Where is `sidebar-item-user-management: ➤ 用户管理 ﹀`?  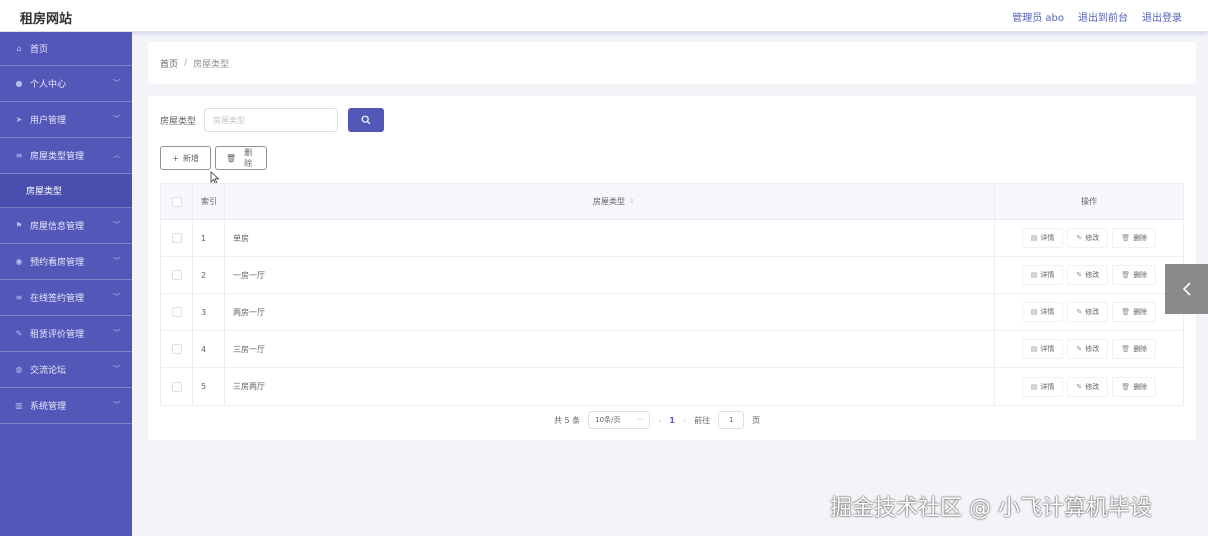
sidebar-item-user-management: ➤ 用户管理 ﹀ is located at coordinates (66, 120).